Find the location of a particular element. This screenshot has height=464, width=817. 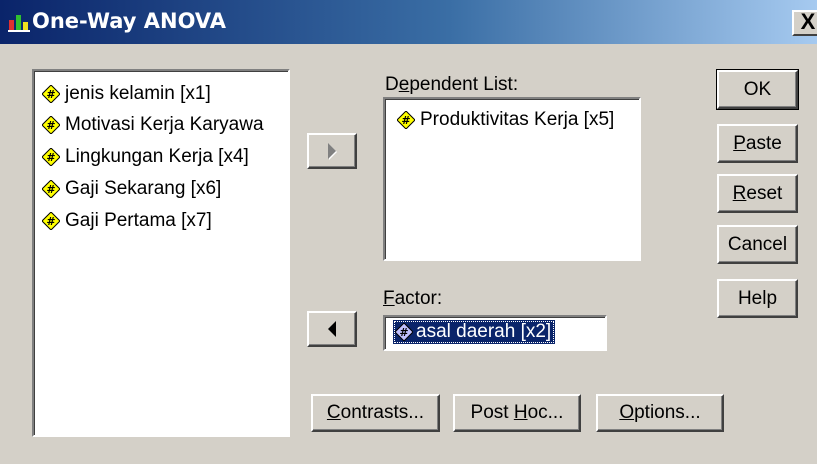

variable-label: jenis kelamin [x1] is located at coordinates (138, 93).